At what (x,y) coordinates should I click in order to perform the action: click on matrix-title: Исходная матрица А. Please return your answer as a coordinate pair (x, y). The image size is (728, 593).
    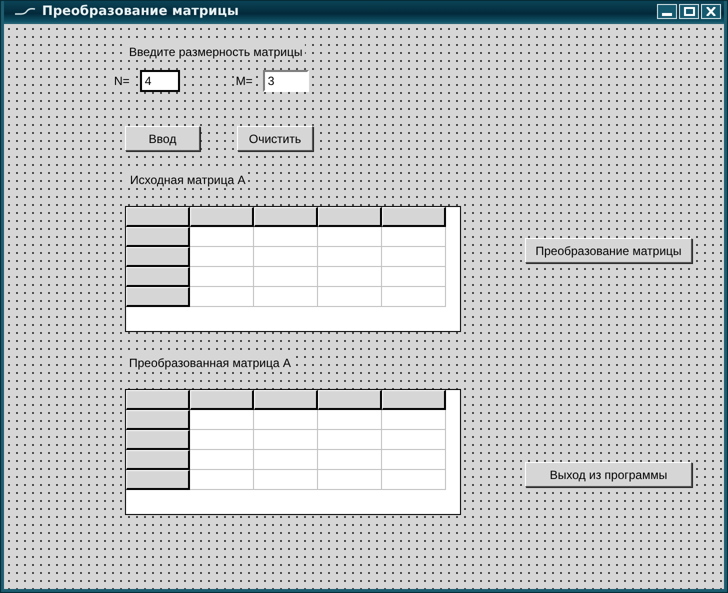
    Looking at the image, I should click on (187, 180).